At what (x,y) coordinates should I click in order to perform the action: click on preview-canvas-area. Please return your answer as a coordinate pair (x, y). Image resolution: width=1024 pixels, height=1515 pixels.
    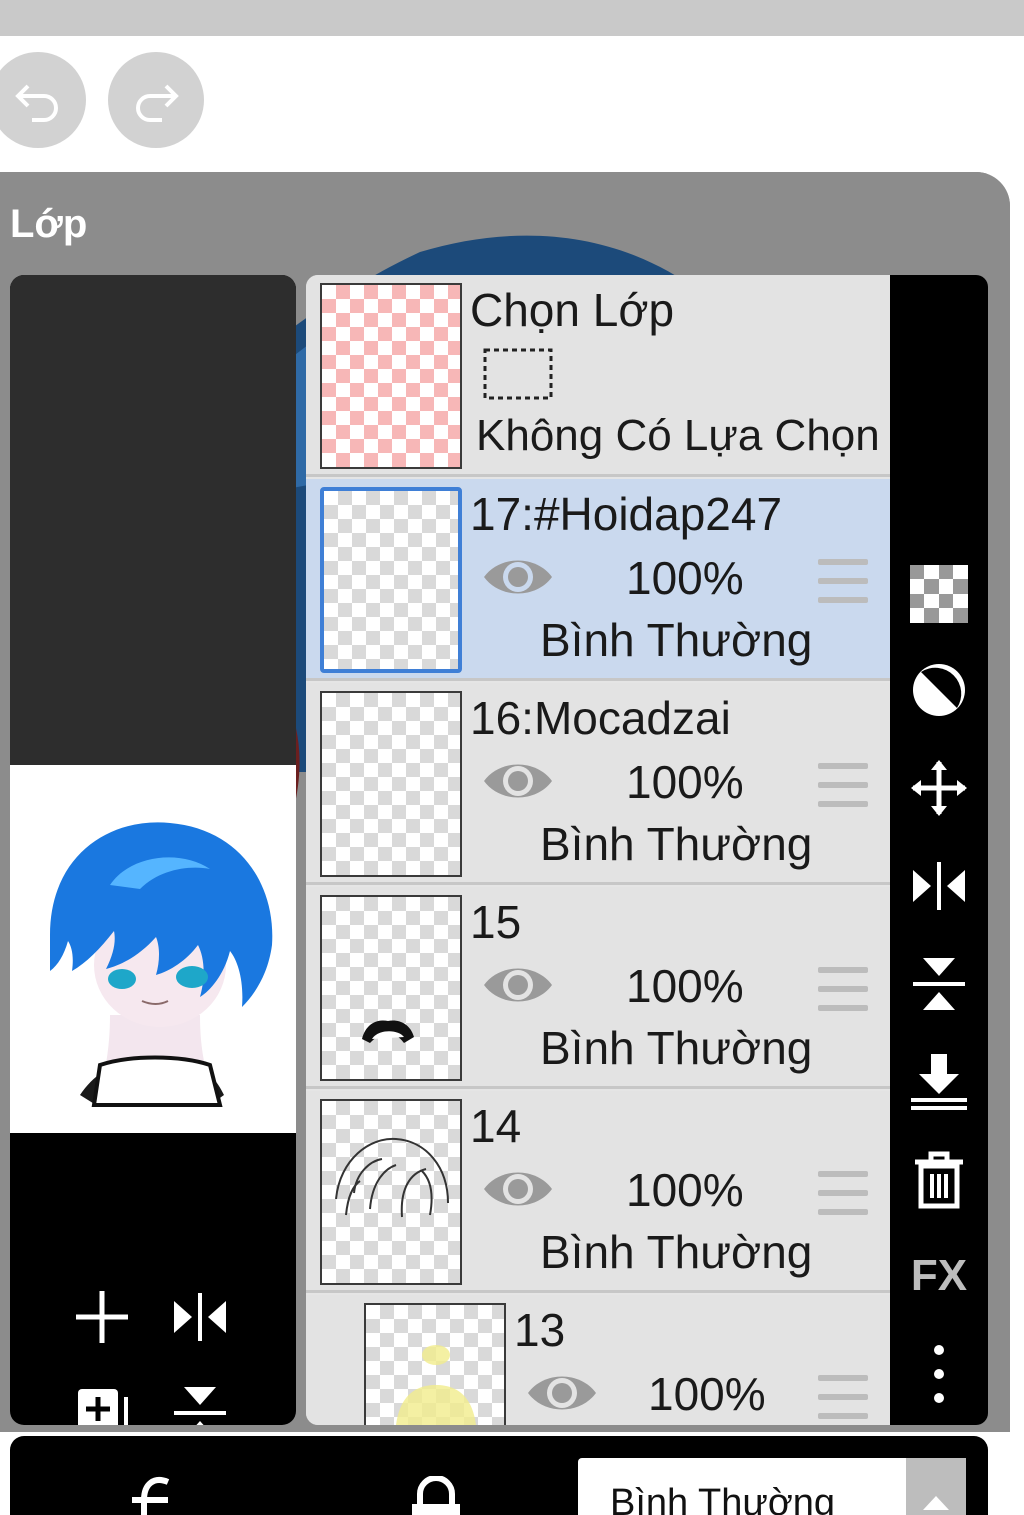
    Looking at the image, I should click on (153, 520).